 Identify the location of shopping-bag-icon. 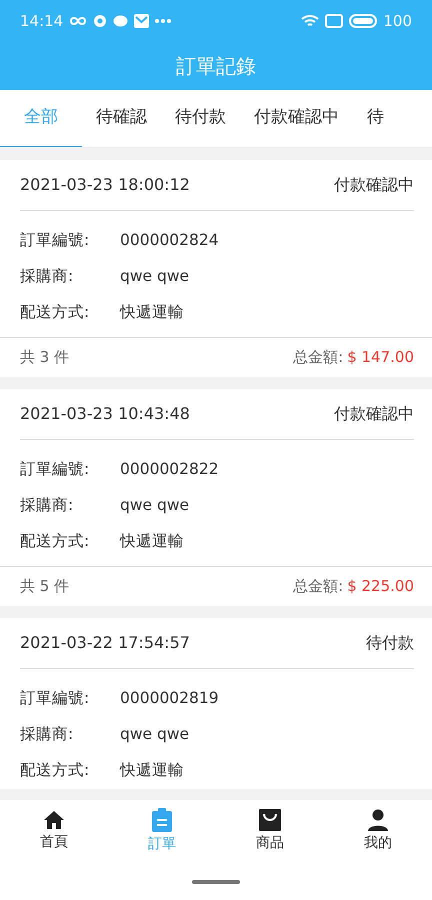
(270, 819).